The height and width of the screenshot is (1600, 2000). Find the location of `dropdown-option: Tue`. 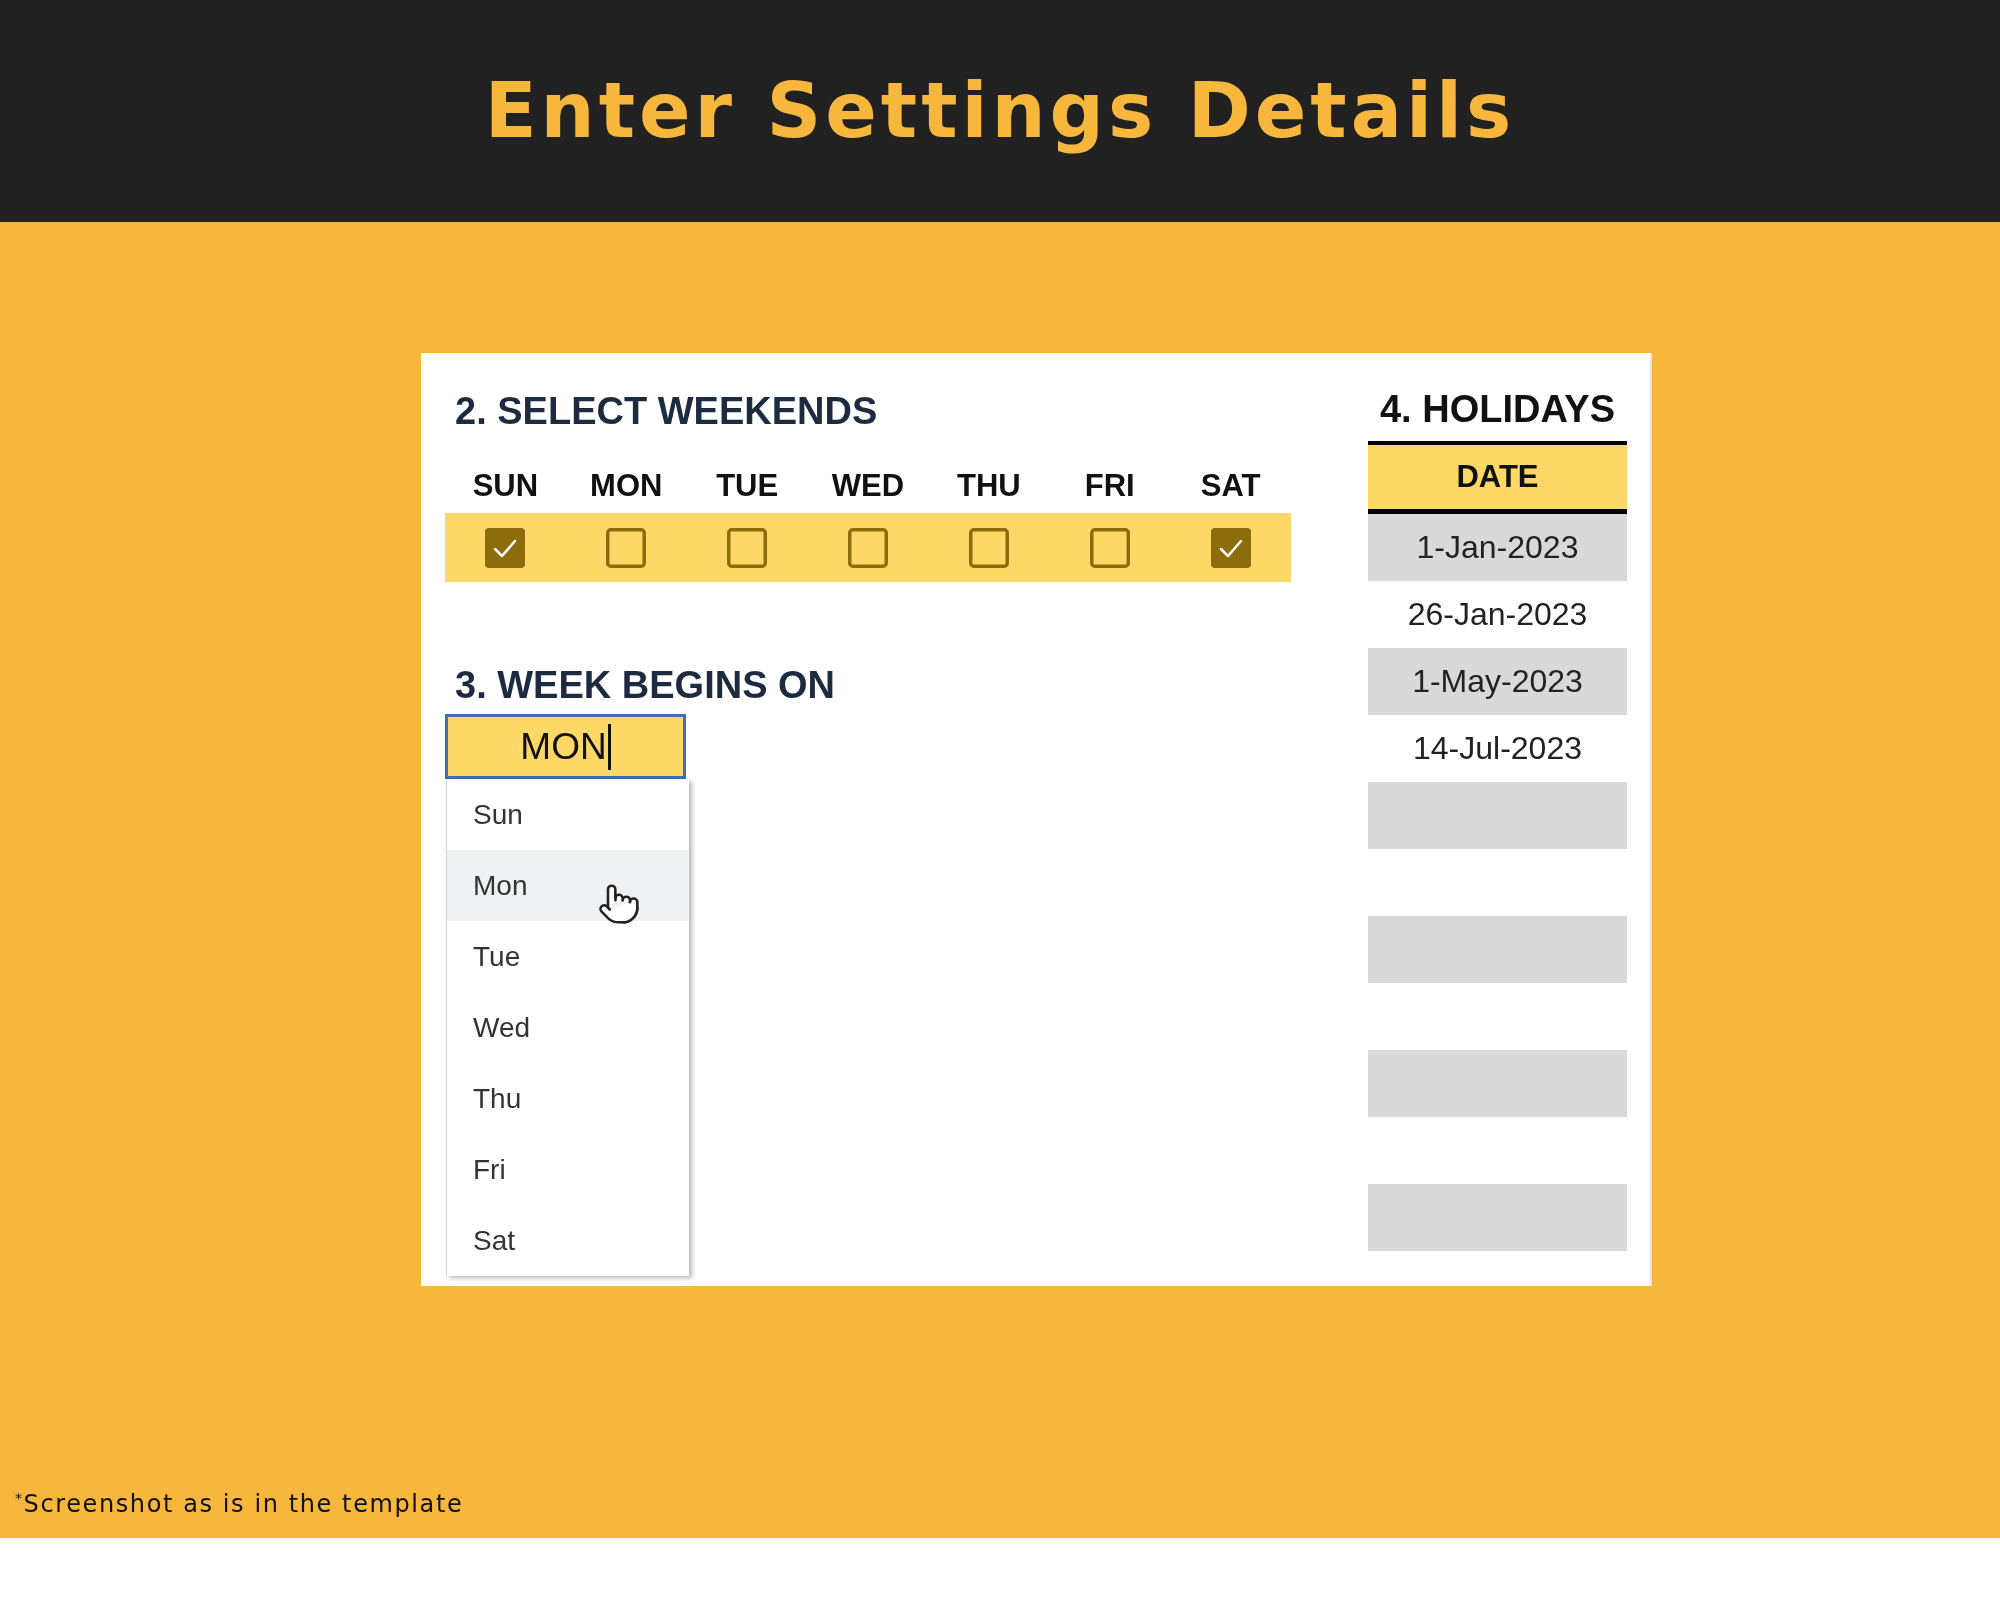

dropdown-option: Tue is located at coordinates (568, 956).